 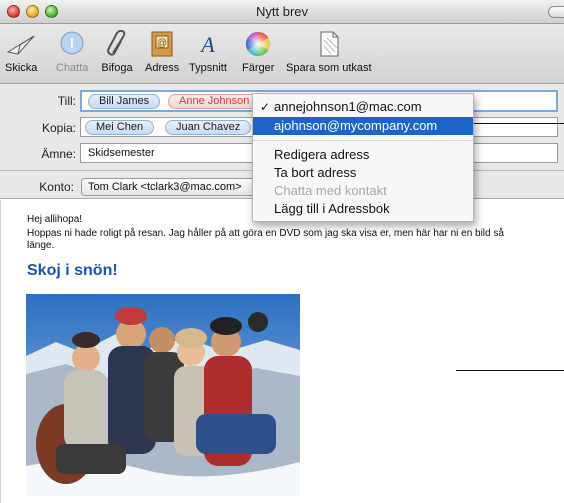 I want to click on menu-item-chat-contact: Chatta med kontakt, so click(x=363, y=191).